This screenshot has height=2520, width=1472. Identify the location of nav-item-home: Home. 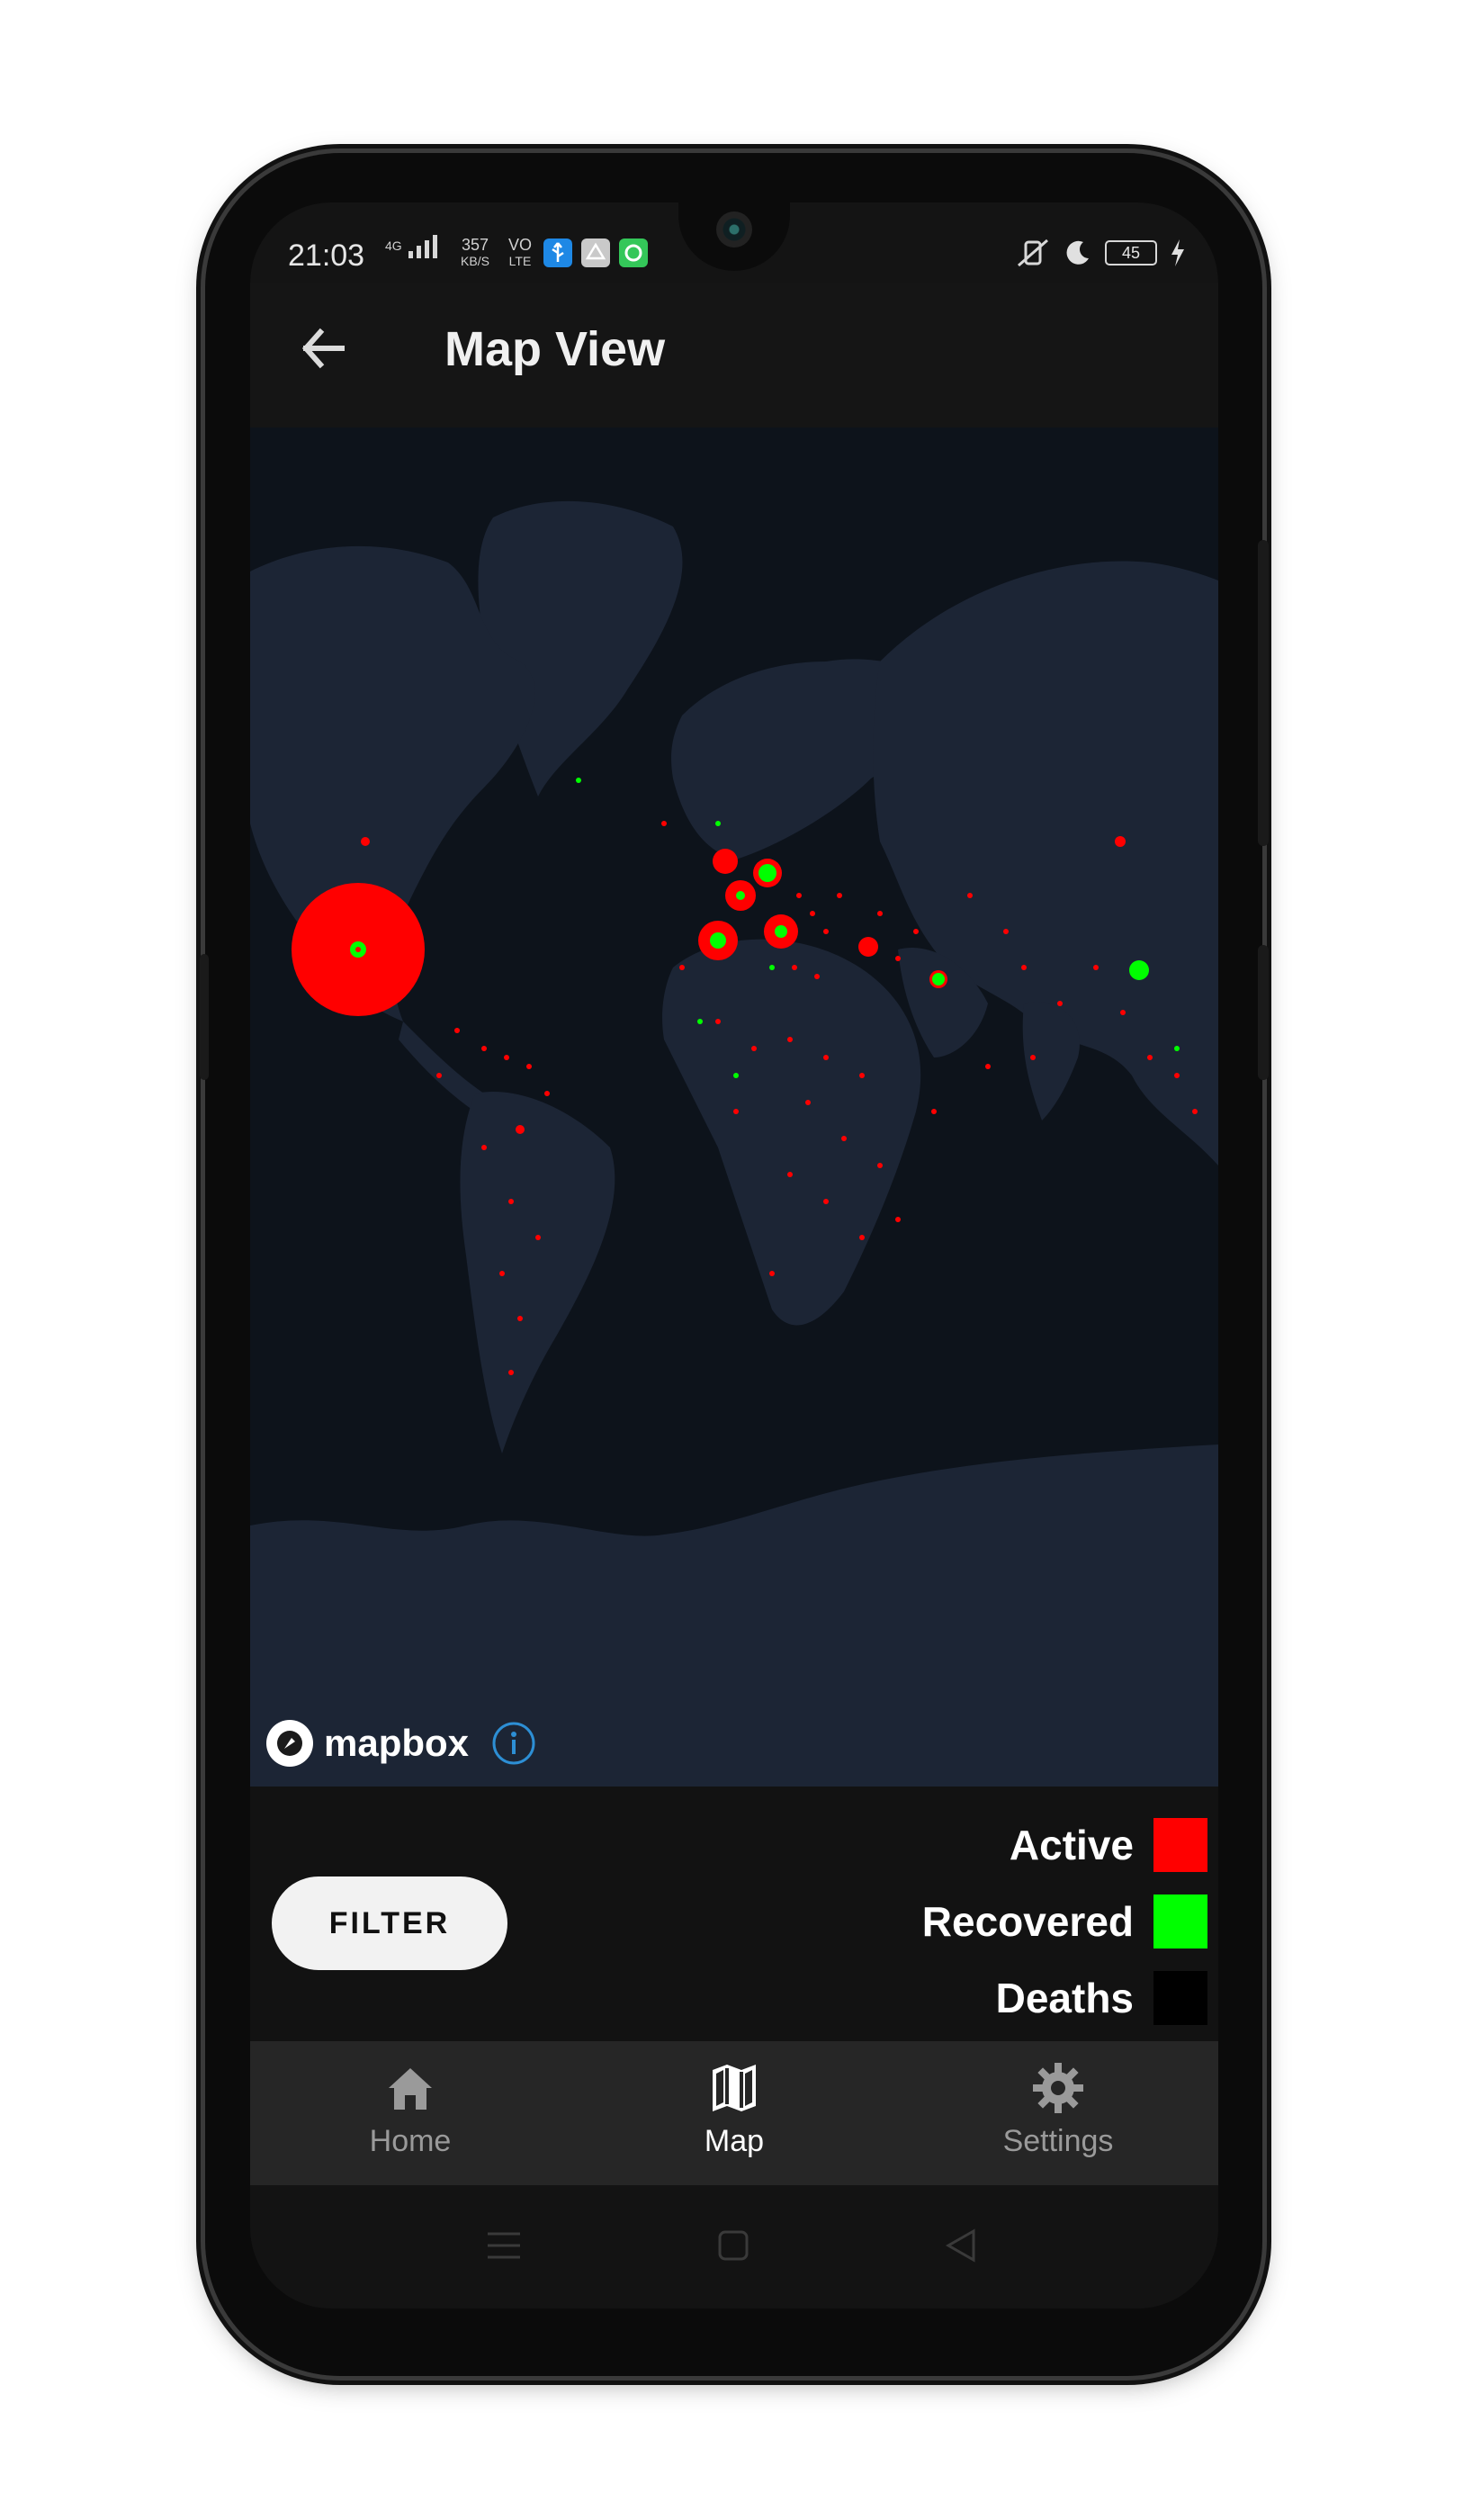
(410, 2109).